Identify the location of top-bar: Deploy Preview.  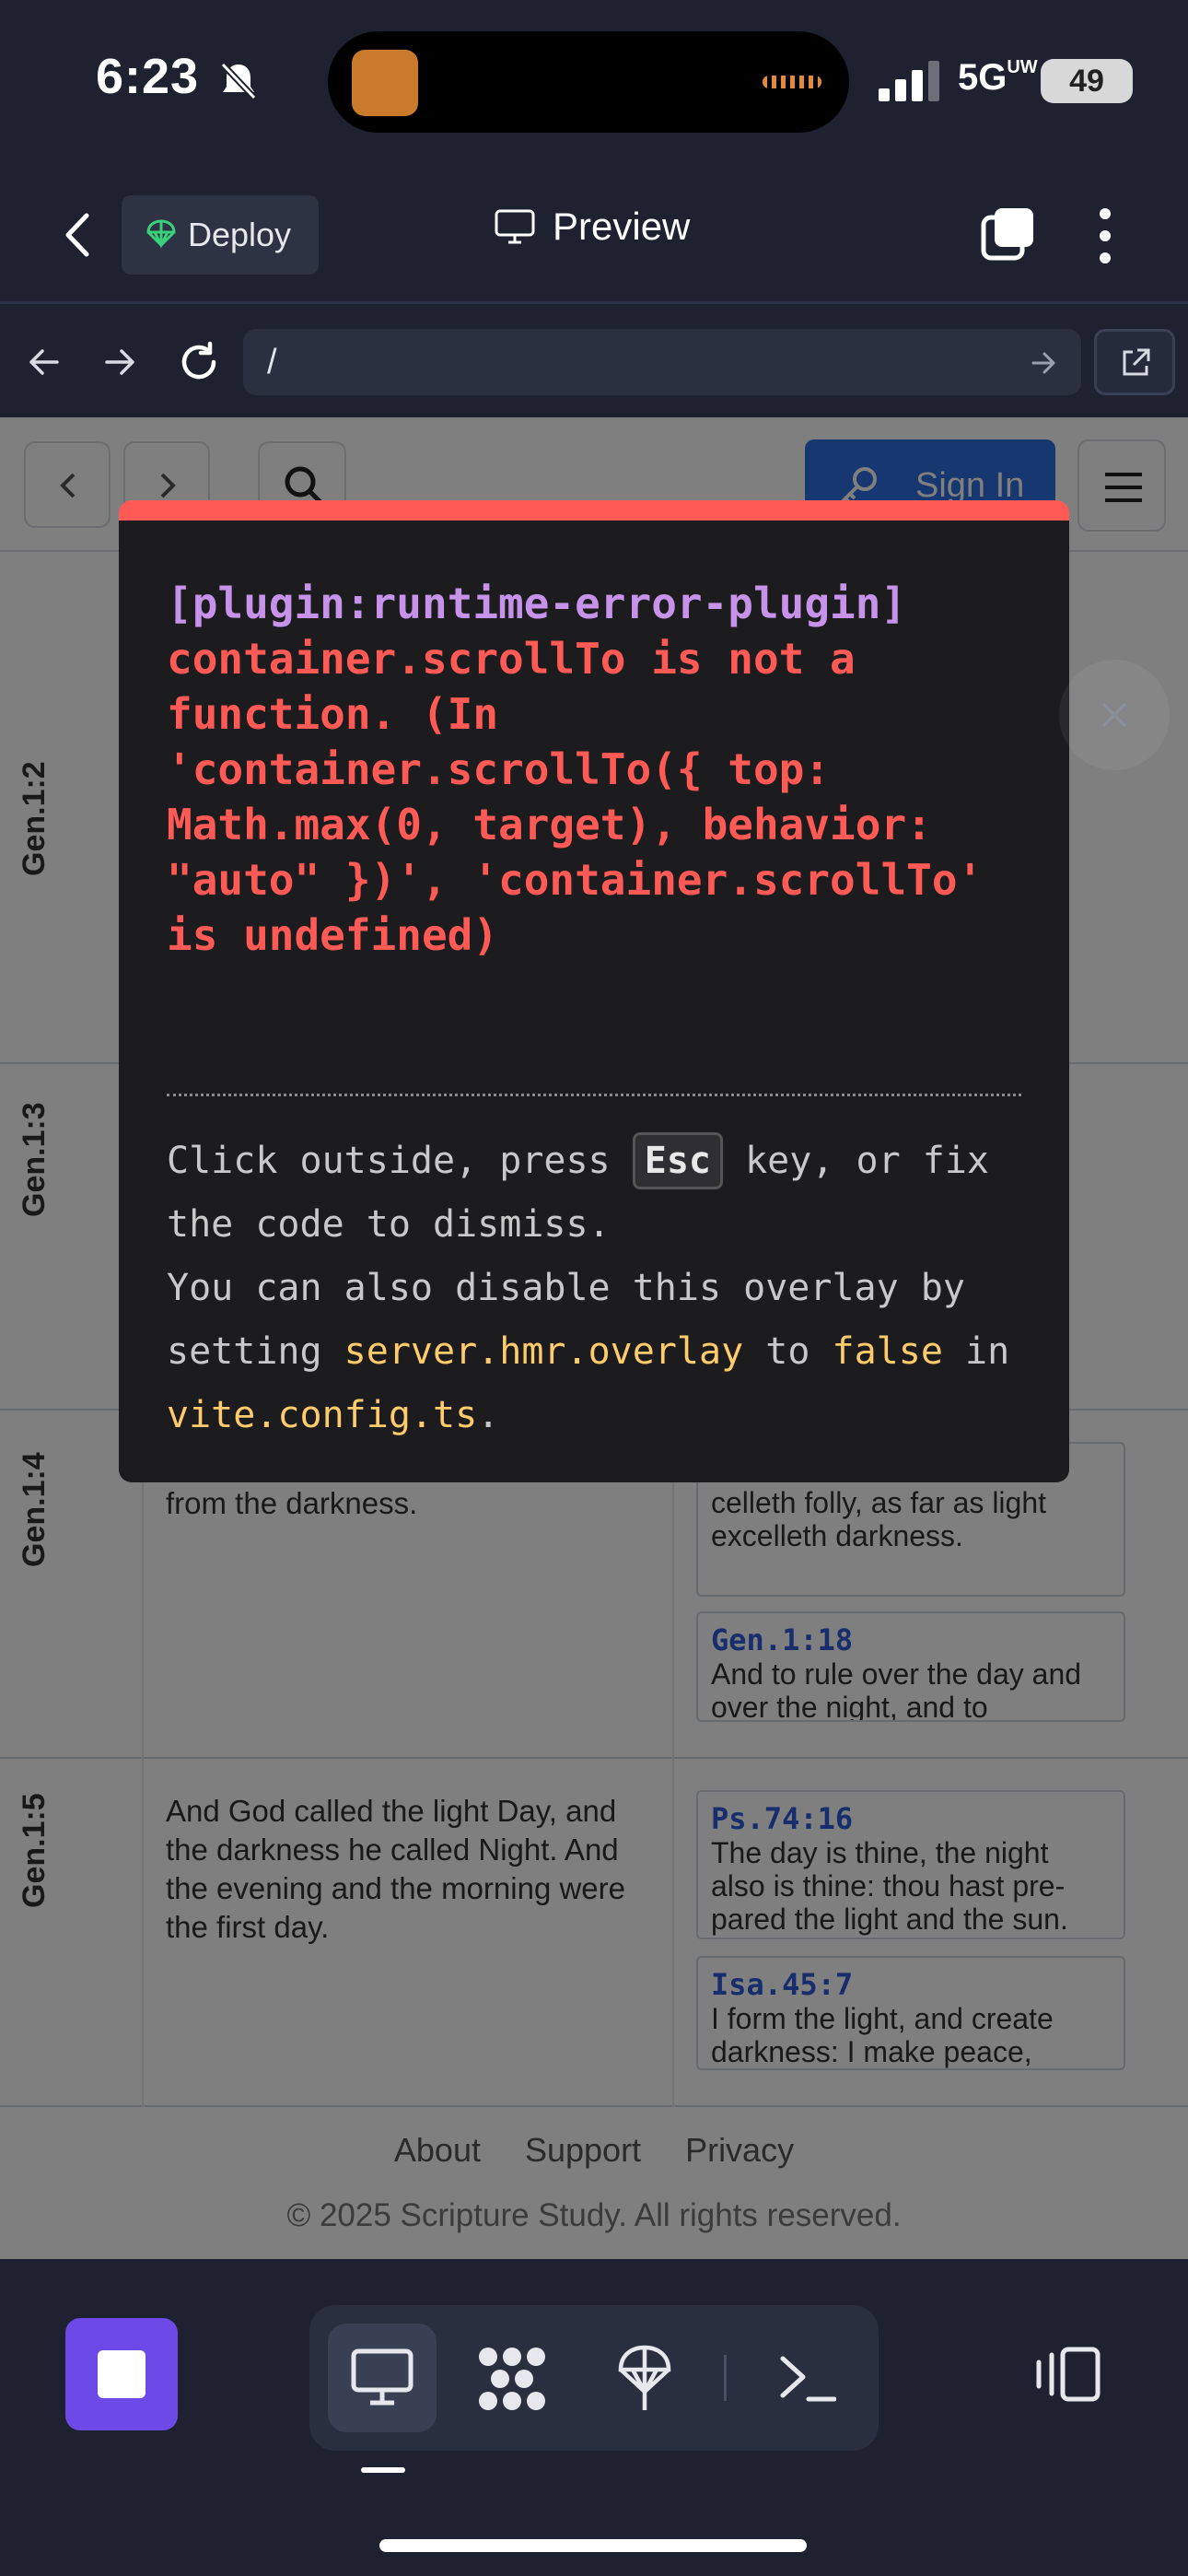
(594, 235).